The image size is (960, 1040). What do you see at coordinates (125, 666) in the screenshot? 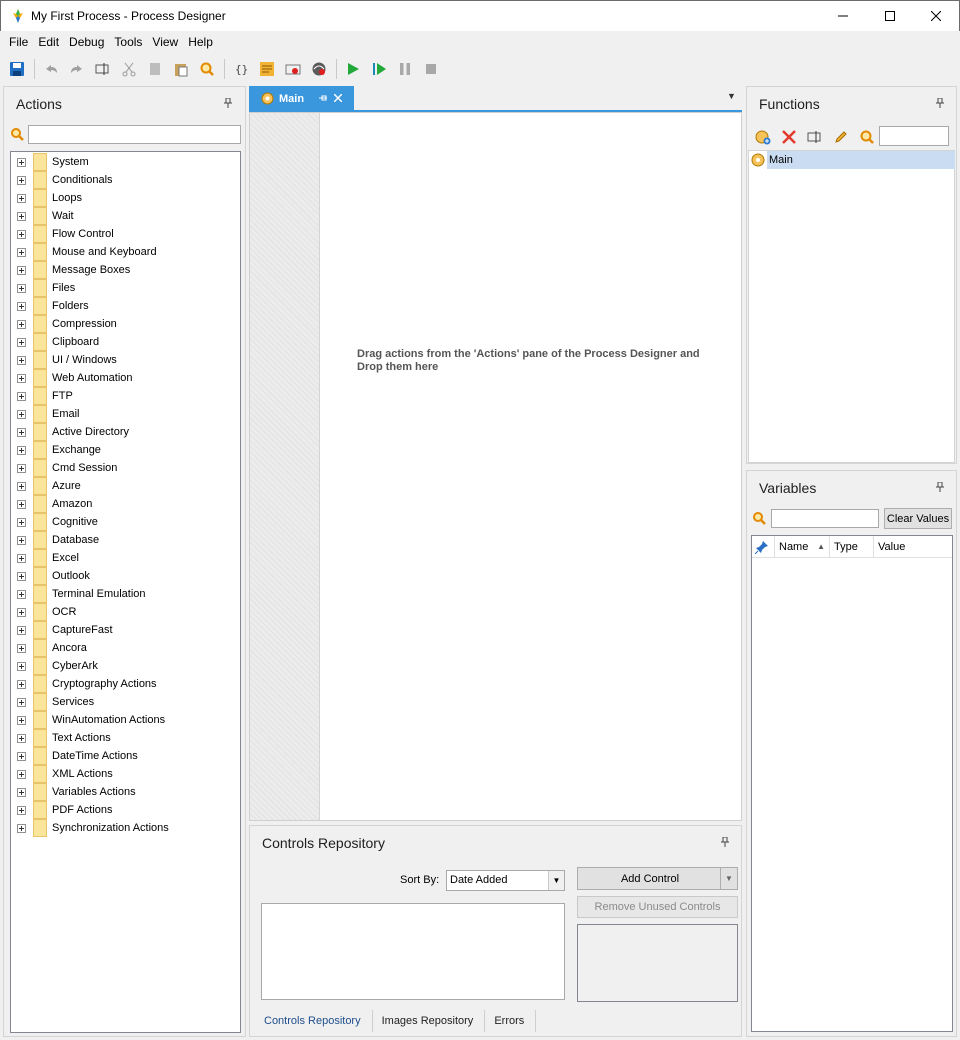
I see `tree-item: CyberArk` at bounding box center [125, 666].